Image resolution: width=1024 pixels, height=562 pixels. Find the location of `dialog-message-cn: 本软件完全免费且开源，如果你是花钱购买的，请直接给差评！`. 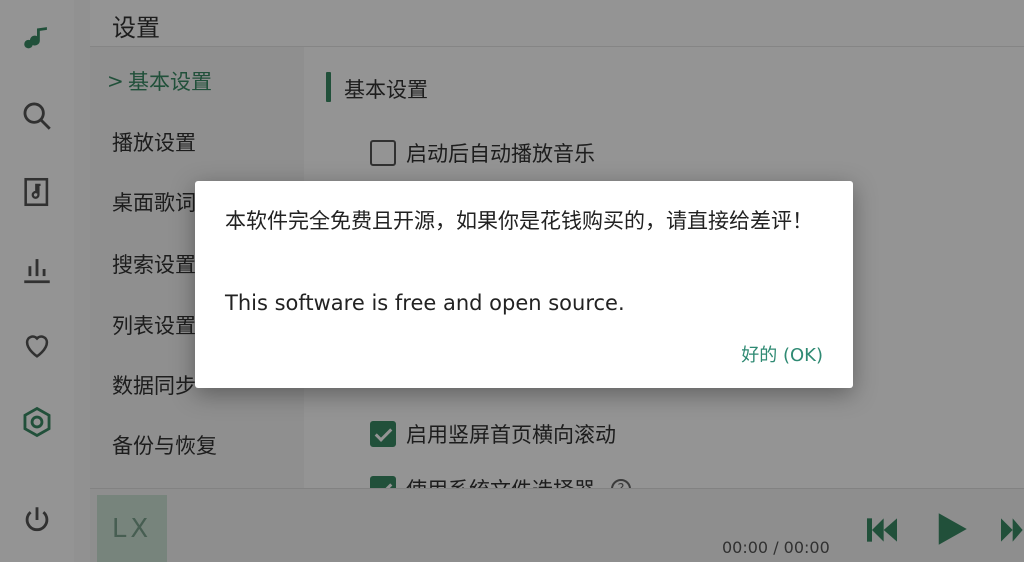

dialog-message-cn: 本软件完全免费且开源，如果你是花钱购买的，请直接给差评！ is located at coordinates (519, 221).